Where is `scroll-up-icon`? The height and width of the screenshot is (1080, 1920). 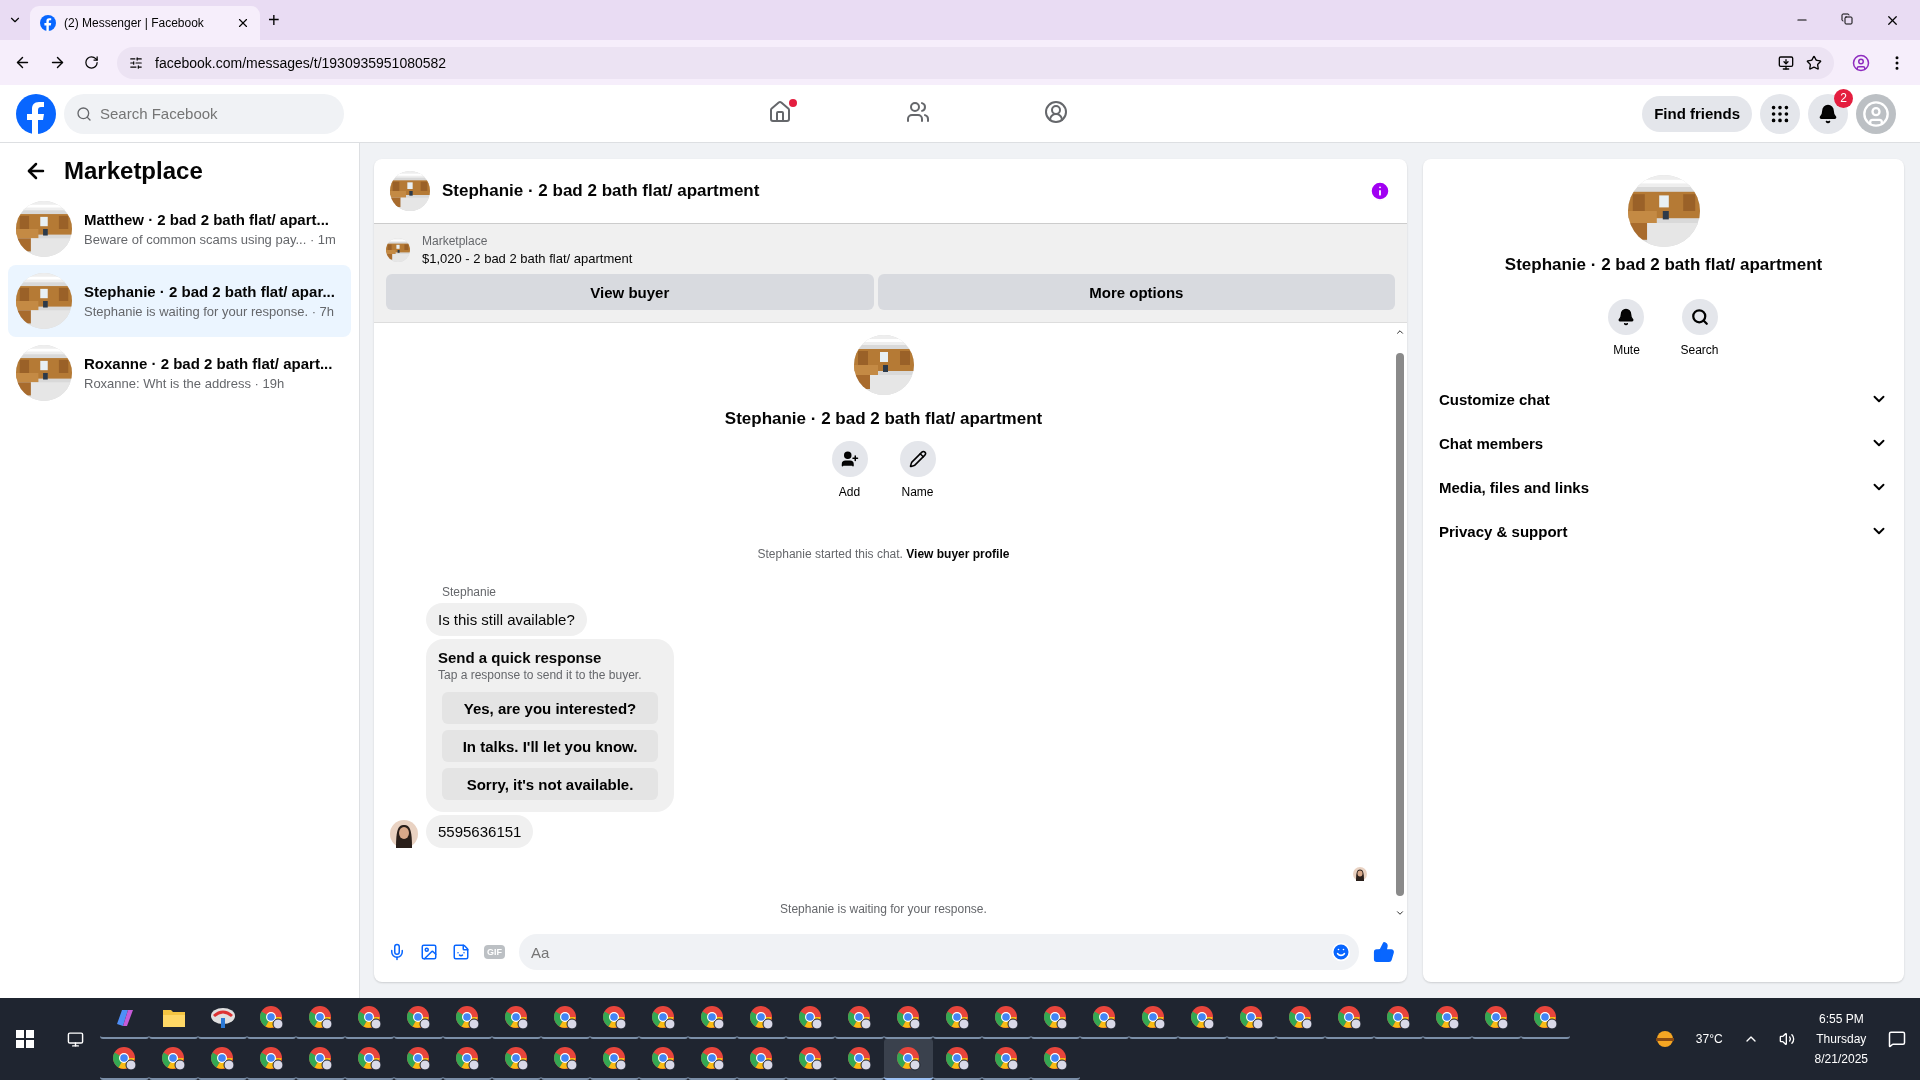 scroll-up-icon is located at coordinates (1400, 332).